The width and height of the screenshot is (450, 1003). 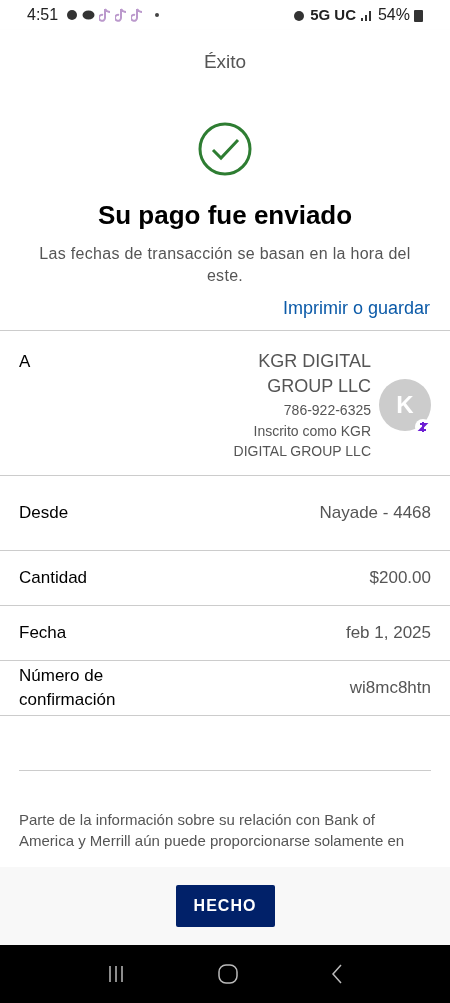 What do you see at coordinates (418, 15) in the screenshot?
I see `battery-icon` at bounding box center [418, 15].